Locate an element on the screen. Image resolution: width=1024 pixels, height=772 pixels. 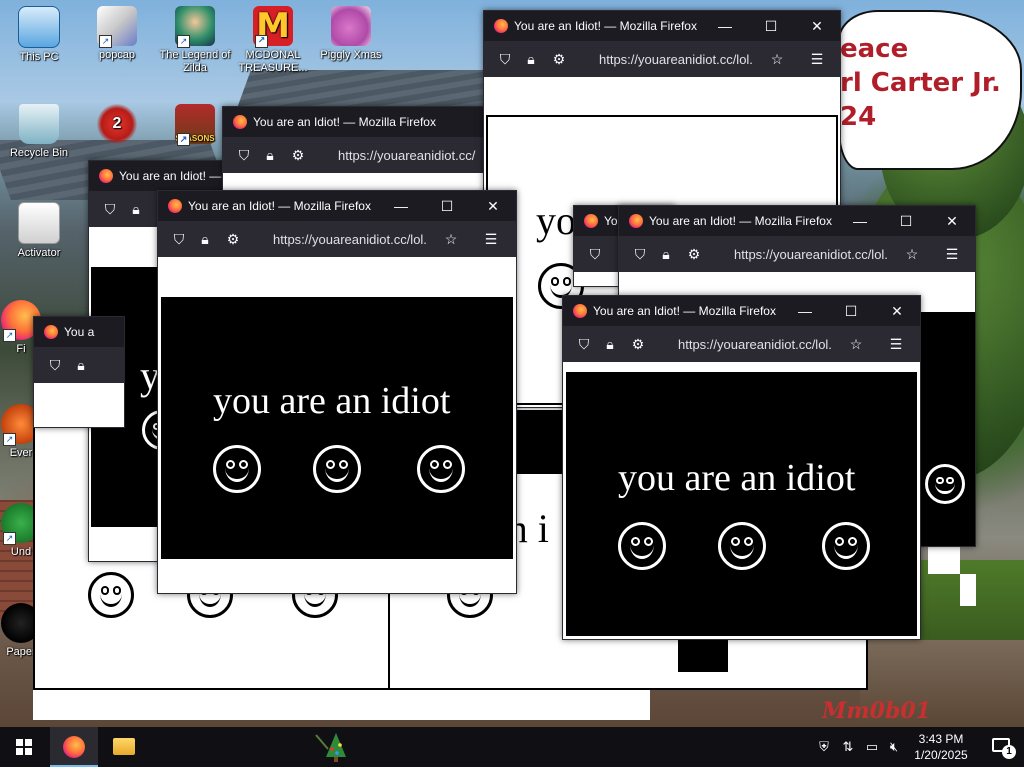
shortcut-arrow-icon: ↗ is located at coordinates (183, 41).